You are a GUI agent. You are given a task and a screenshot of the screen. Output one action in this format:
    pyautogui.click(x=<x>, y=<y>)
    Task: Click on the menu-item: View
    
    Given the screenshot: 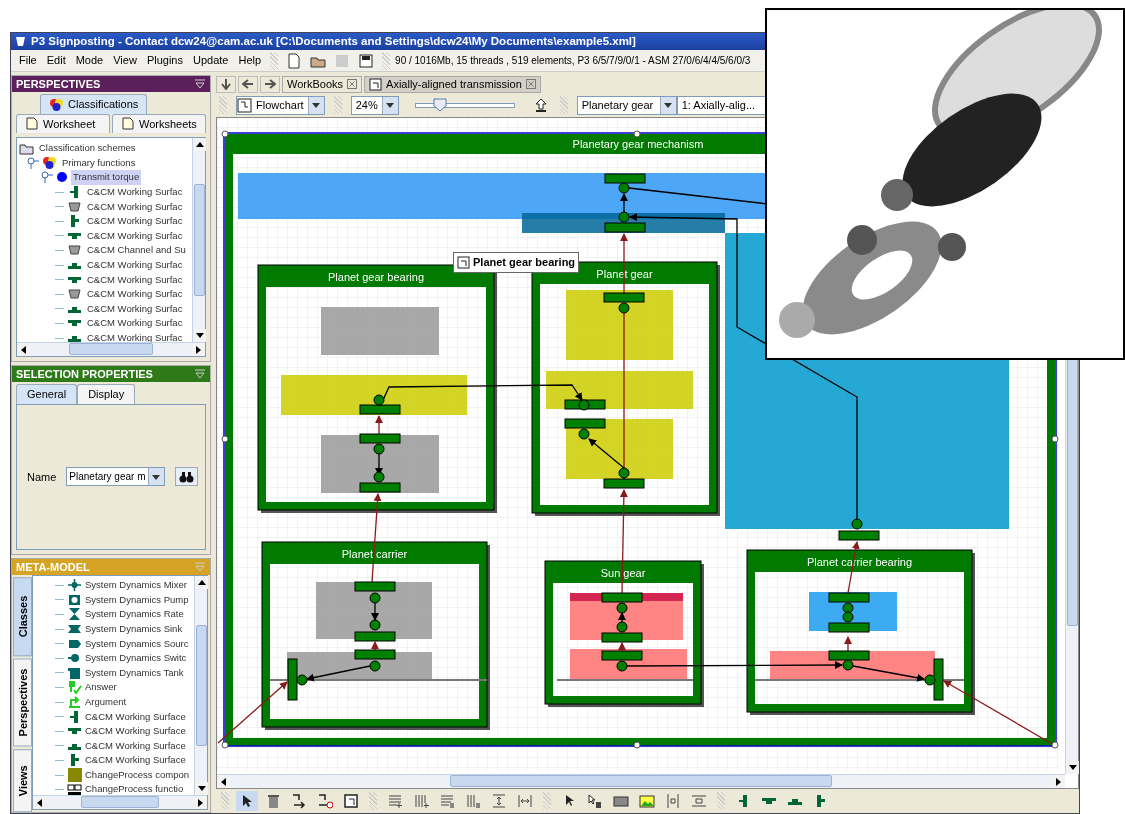 What is the action you would take?
    pyautogui.click(x=125, y=60)
    